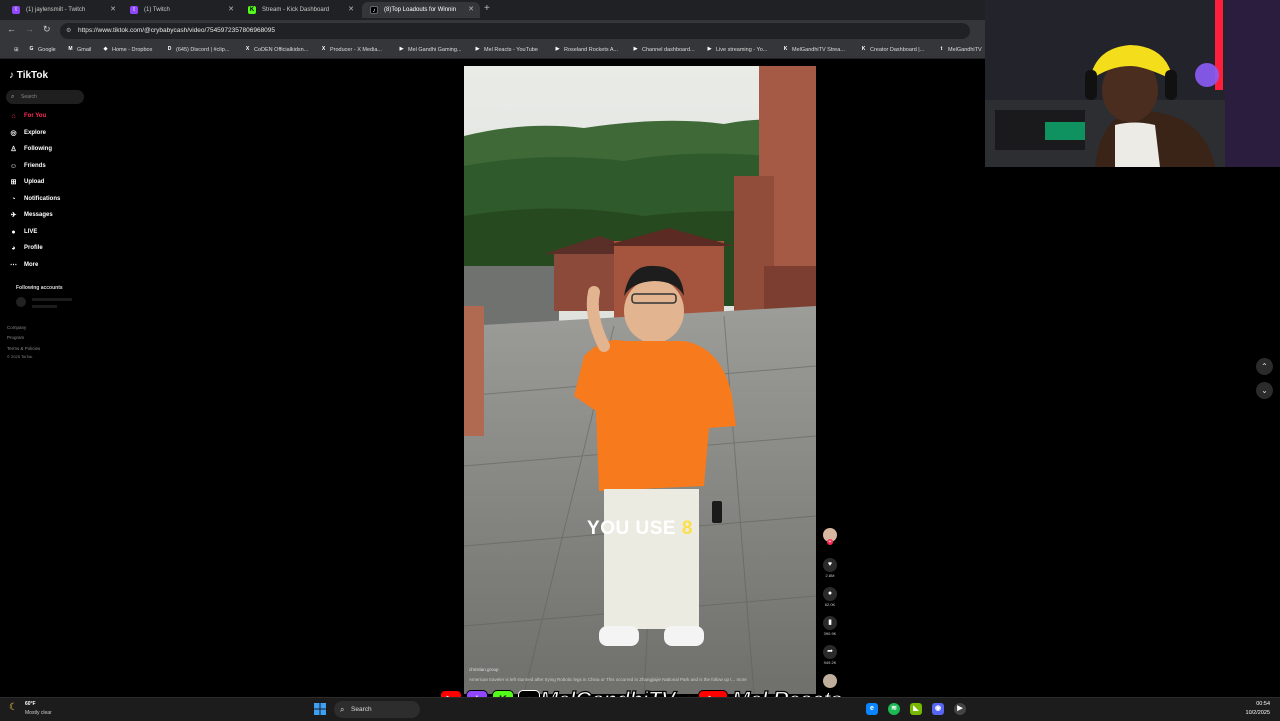  I want to click on reload-icon: ↻, so click(47, 29).